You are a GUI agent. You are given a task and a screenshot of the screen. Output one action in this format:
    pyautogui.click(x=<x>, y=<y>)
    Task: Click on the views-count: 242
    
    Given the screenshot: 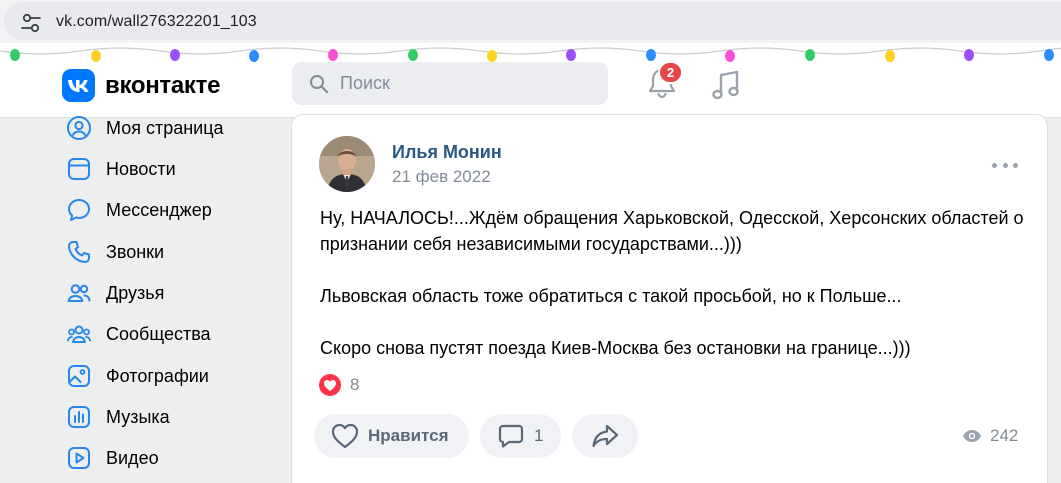 What is the action you would take?
    pyautogui.click(x=1004, y=435)
    